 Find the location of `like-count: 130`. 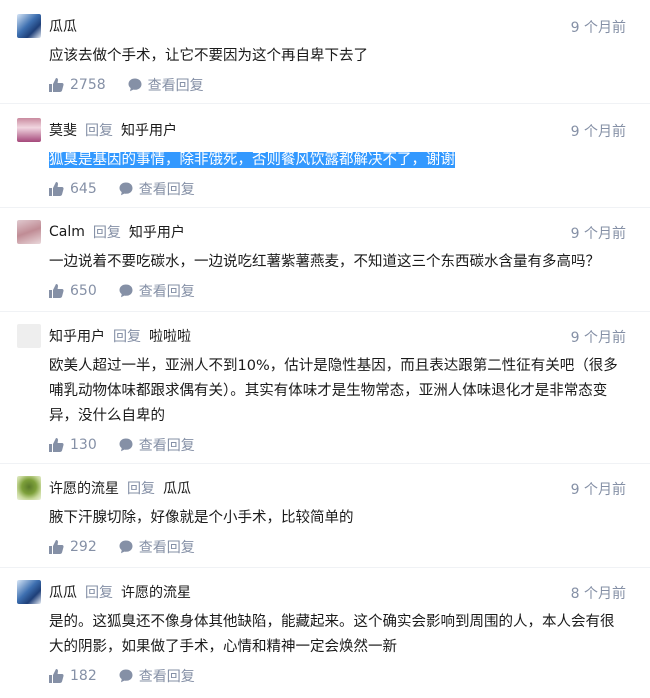

like-count: 130 is located at coordinates (83, 445).